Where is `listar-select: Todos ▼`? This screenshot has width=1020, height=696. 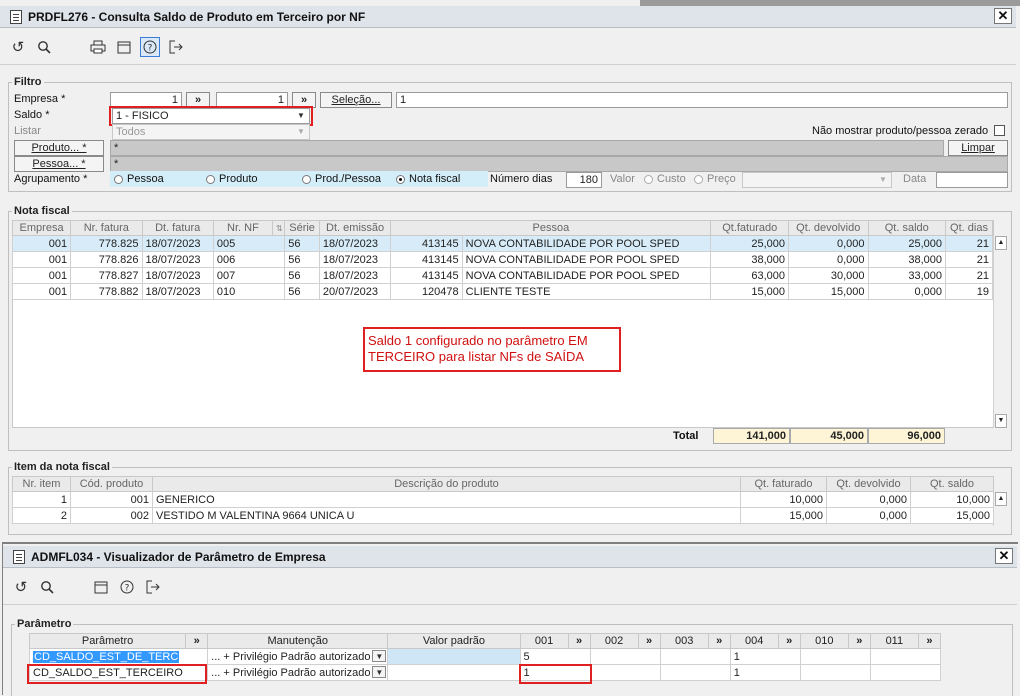
listar-select: Todos ▼ is located at coordinates (211, 132).